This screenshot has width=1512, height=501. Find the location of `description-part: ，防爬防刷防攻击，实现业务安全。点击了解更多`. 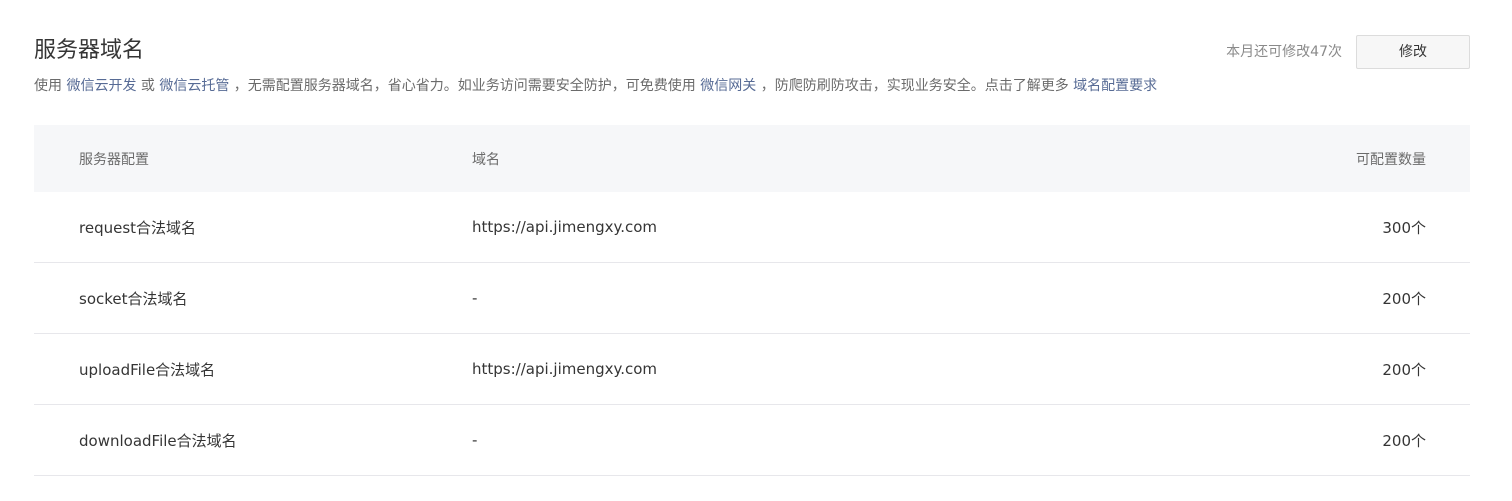

description-part: ，防爬防刷防攻击，实现业务安全。点击了解更多 is located at coordinates (915, 86).